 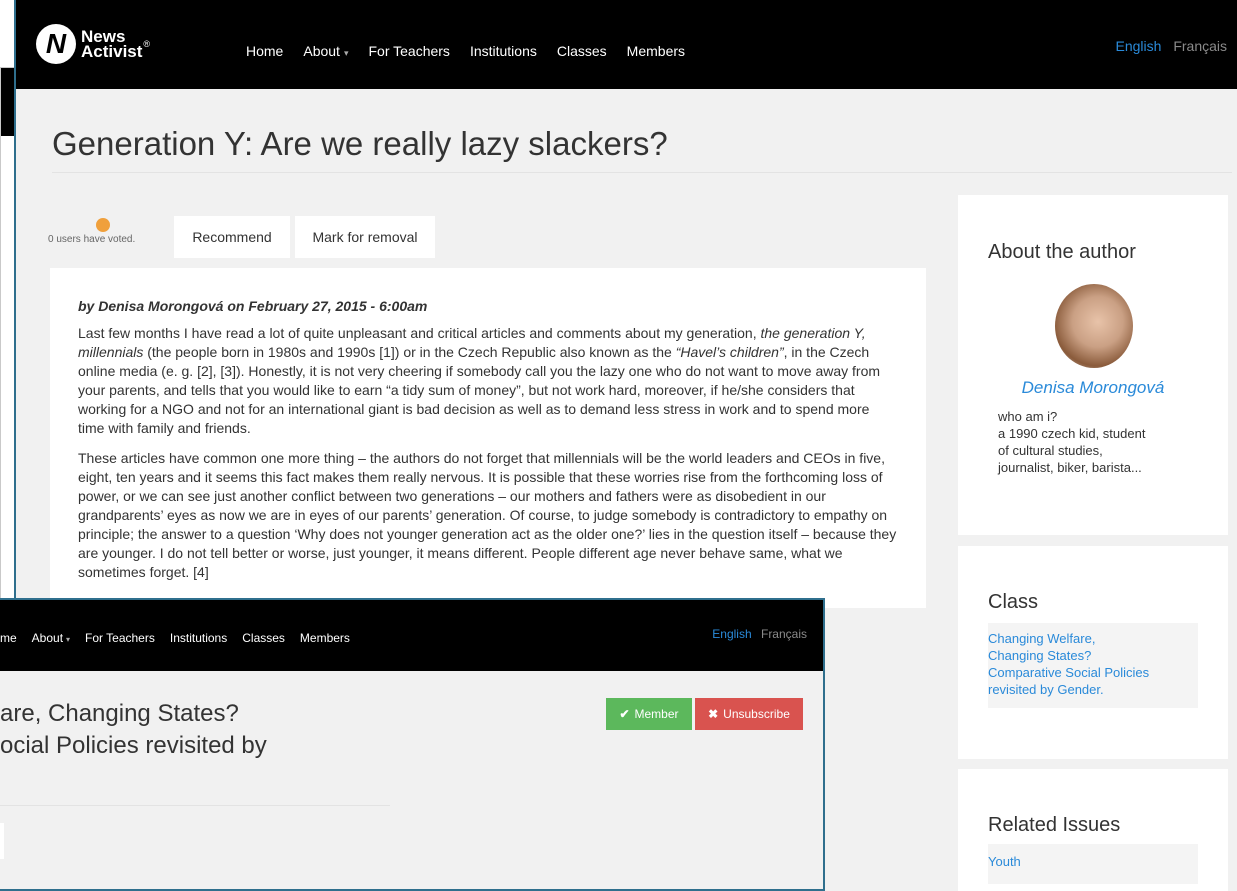 What do you see at coordinates (133, 745) in the screenshot?
I see `class-title-line: ocial Policies revisited by` at bounding box center [133, 745].